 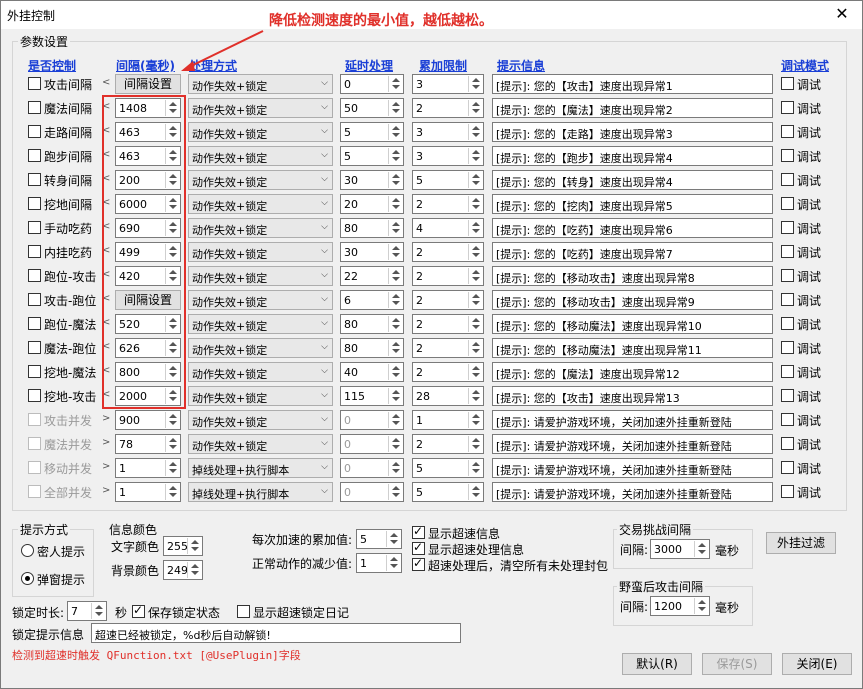 What do you see at coordinates (632, 180) in the screenshot?
I see `hint-input: [提示]: 您的【转身】速度出现异常4` at bounding box center [632, 180].